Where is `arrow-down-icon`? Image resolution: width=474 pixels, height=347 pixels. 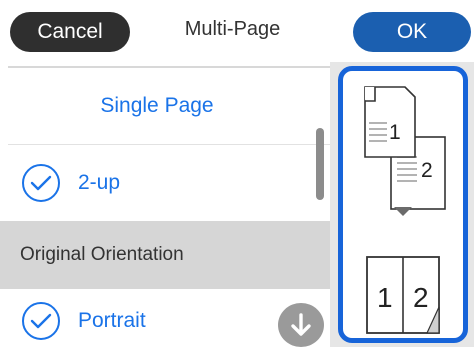
arrow-down-icon is located at coordinates (403, 211).